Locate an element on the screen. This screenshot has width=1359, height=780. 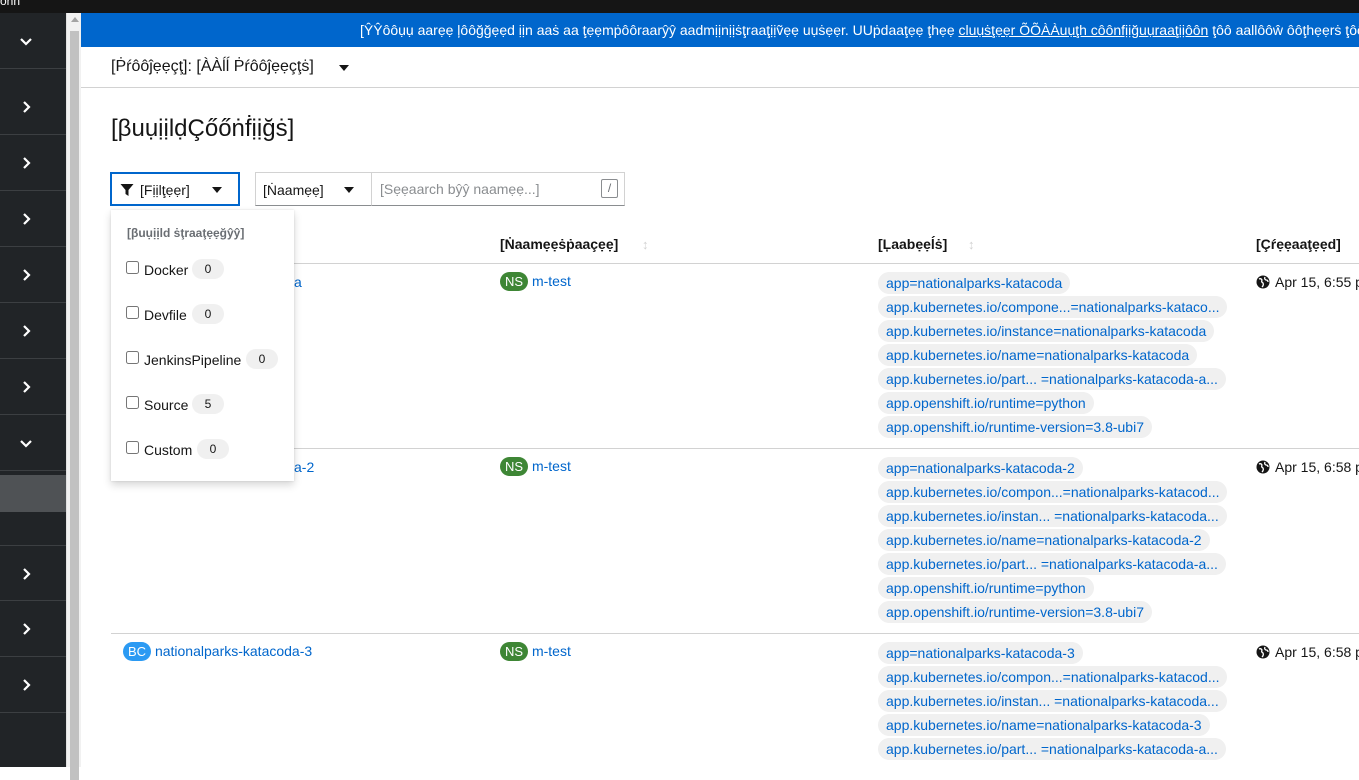
created-cell: Apr 15, 6:55 p is located at coordinates (1307, 282).